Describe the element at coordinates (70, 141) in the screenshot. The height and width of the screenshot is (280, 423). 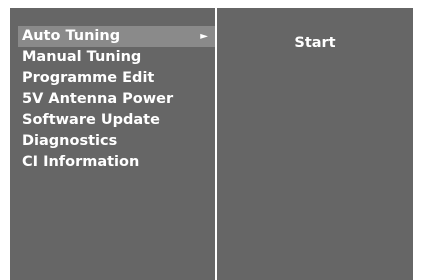
I see `menu-item-label: Diagnostics` at that location.